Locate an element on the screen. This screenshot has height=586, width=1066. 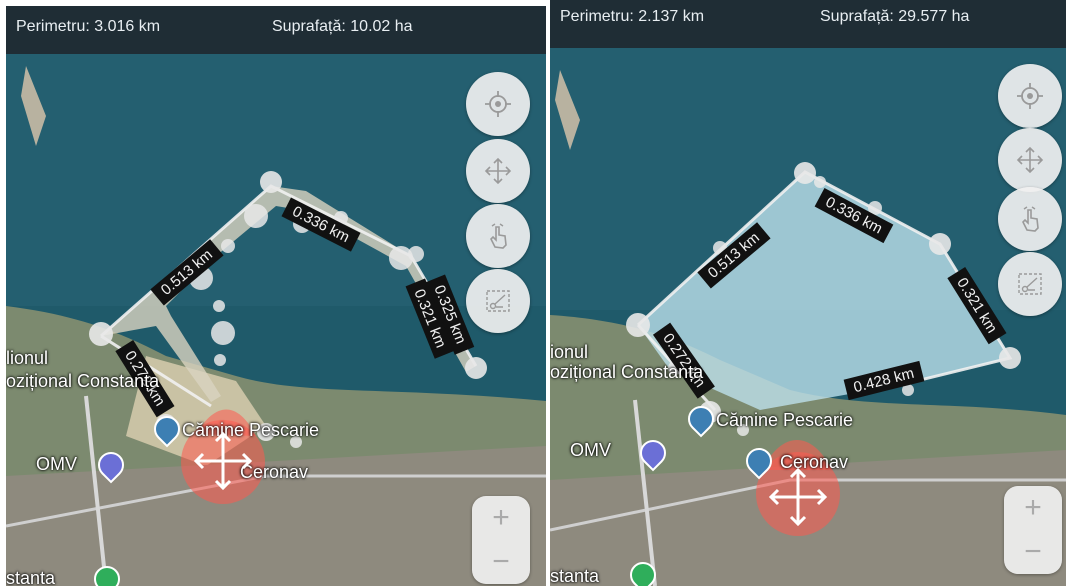
perimeter-label: Perimetru: 2.137 km is located at coordinates (632, 16).